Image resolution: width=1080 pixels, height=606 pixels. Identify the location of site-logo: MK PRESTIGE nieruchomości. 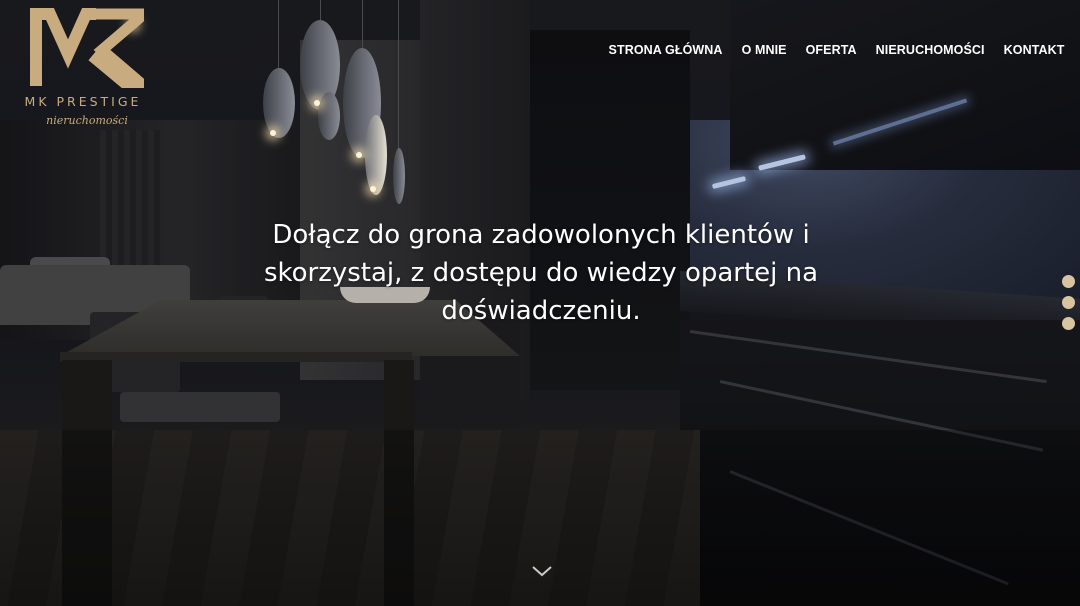
(83, 69).